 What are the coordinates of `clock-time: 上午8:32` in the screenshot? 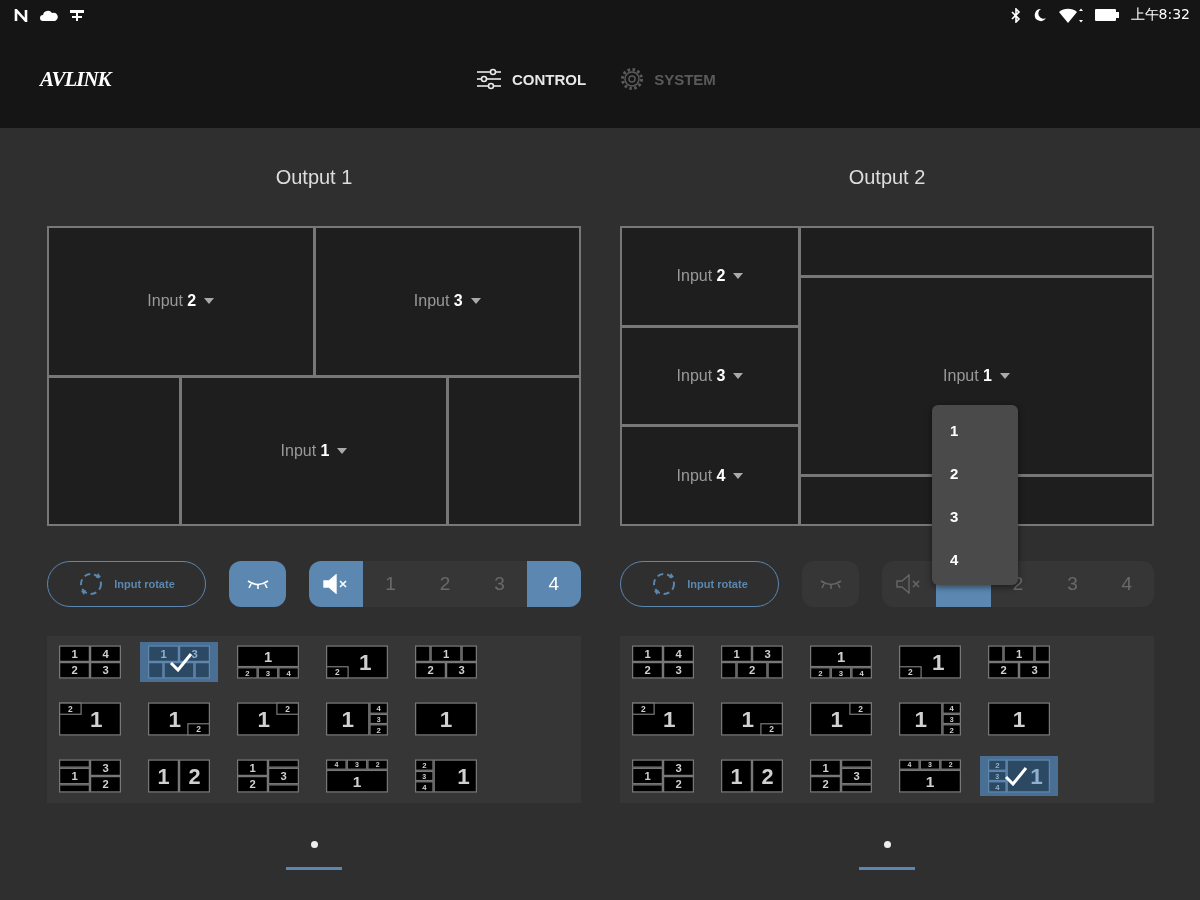 It's located at (1160, 15).